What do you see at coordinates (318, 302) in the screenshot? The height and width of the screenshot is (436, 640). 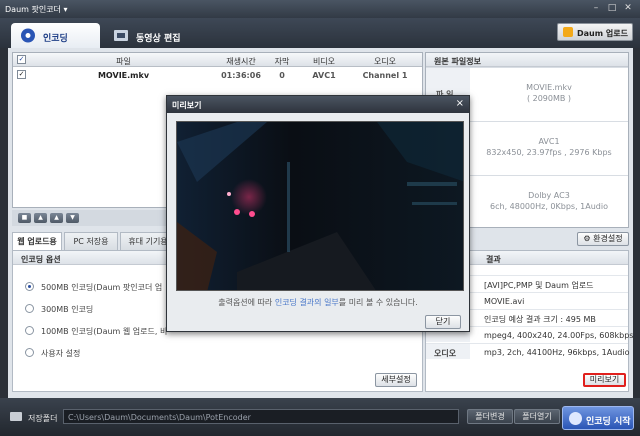 I see `preview-message: 출력옵션에 따라 인코딩 결과의 일부를 미리 볼 수 있습니다.` at bounding box center [318, 302].